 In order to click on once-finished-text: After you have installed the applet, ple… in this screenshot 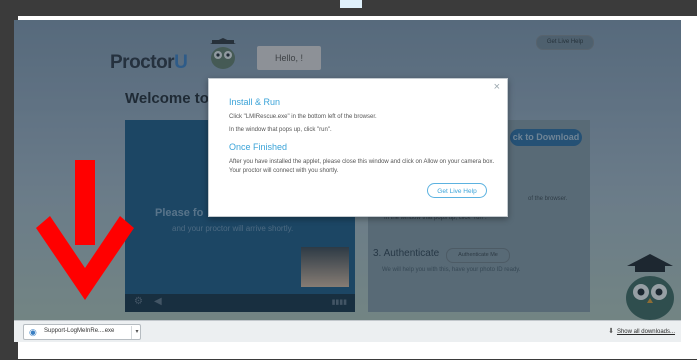, I will do `click(362, 166)`.